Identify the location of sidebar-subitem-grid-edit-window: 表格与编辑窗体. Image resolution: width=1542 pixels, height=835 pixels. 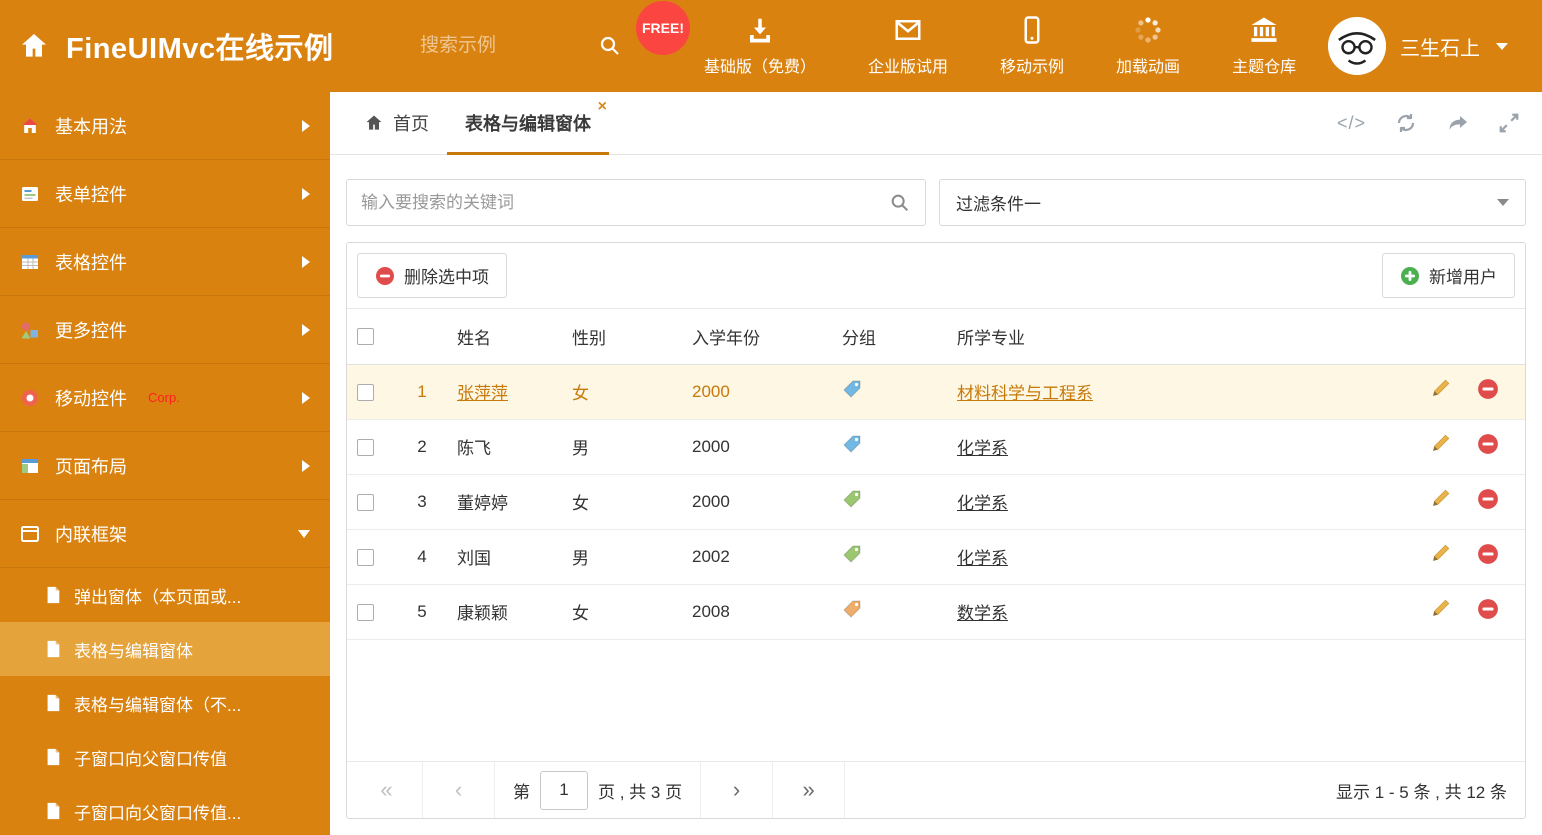
(165, 649).